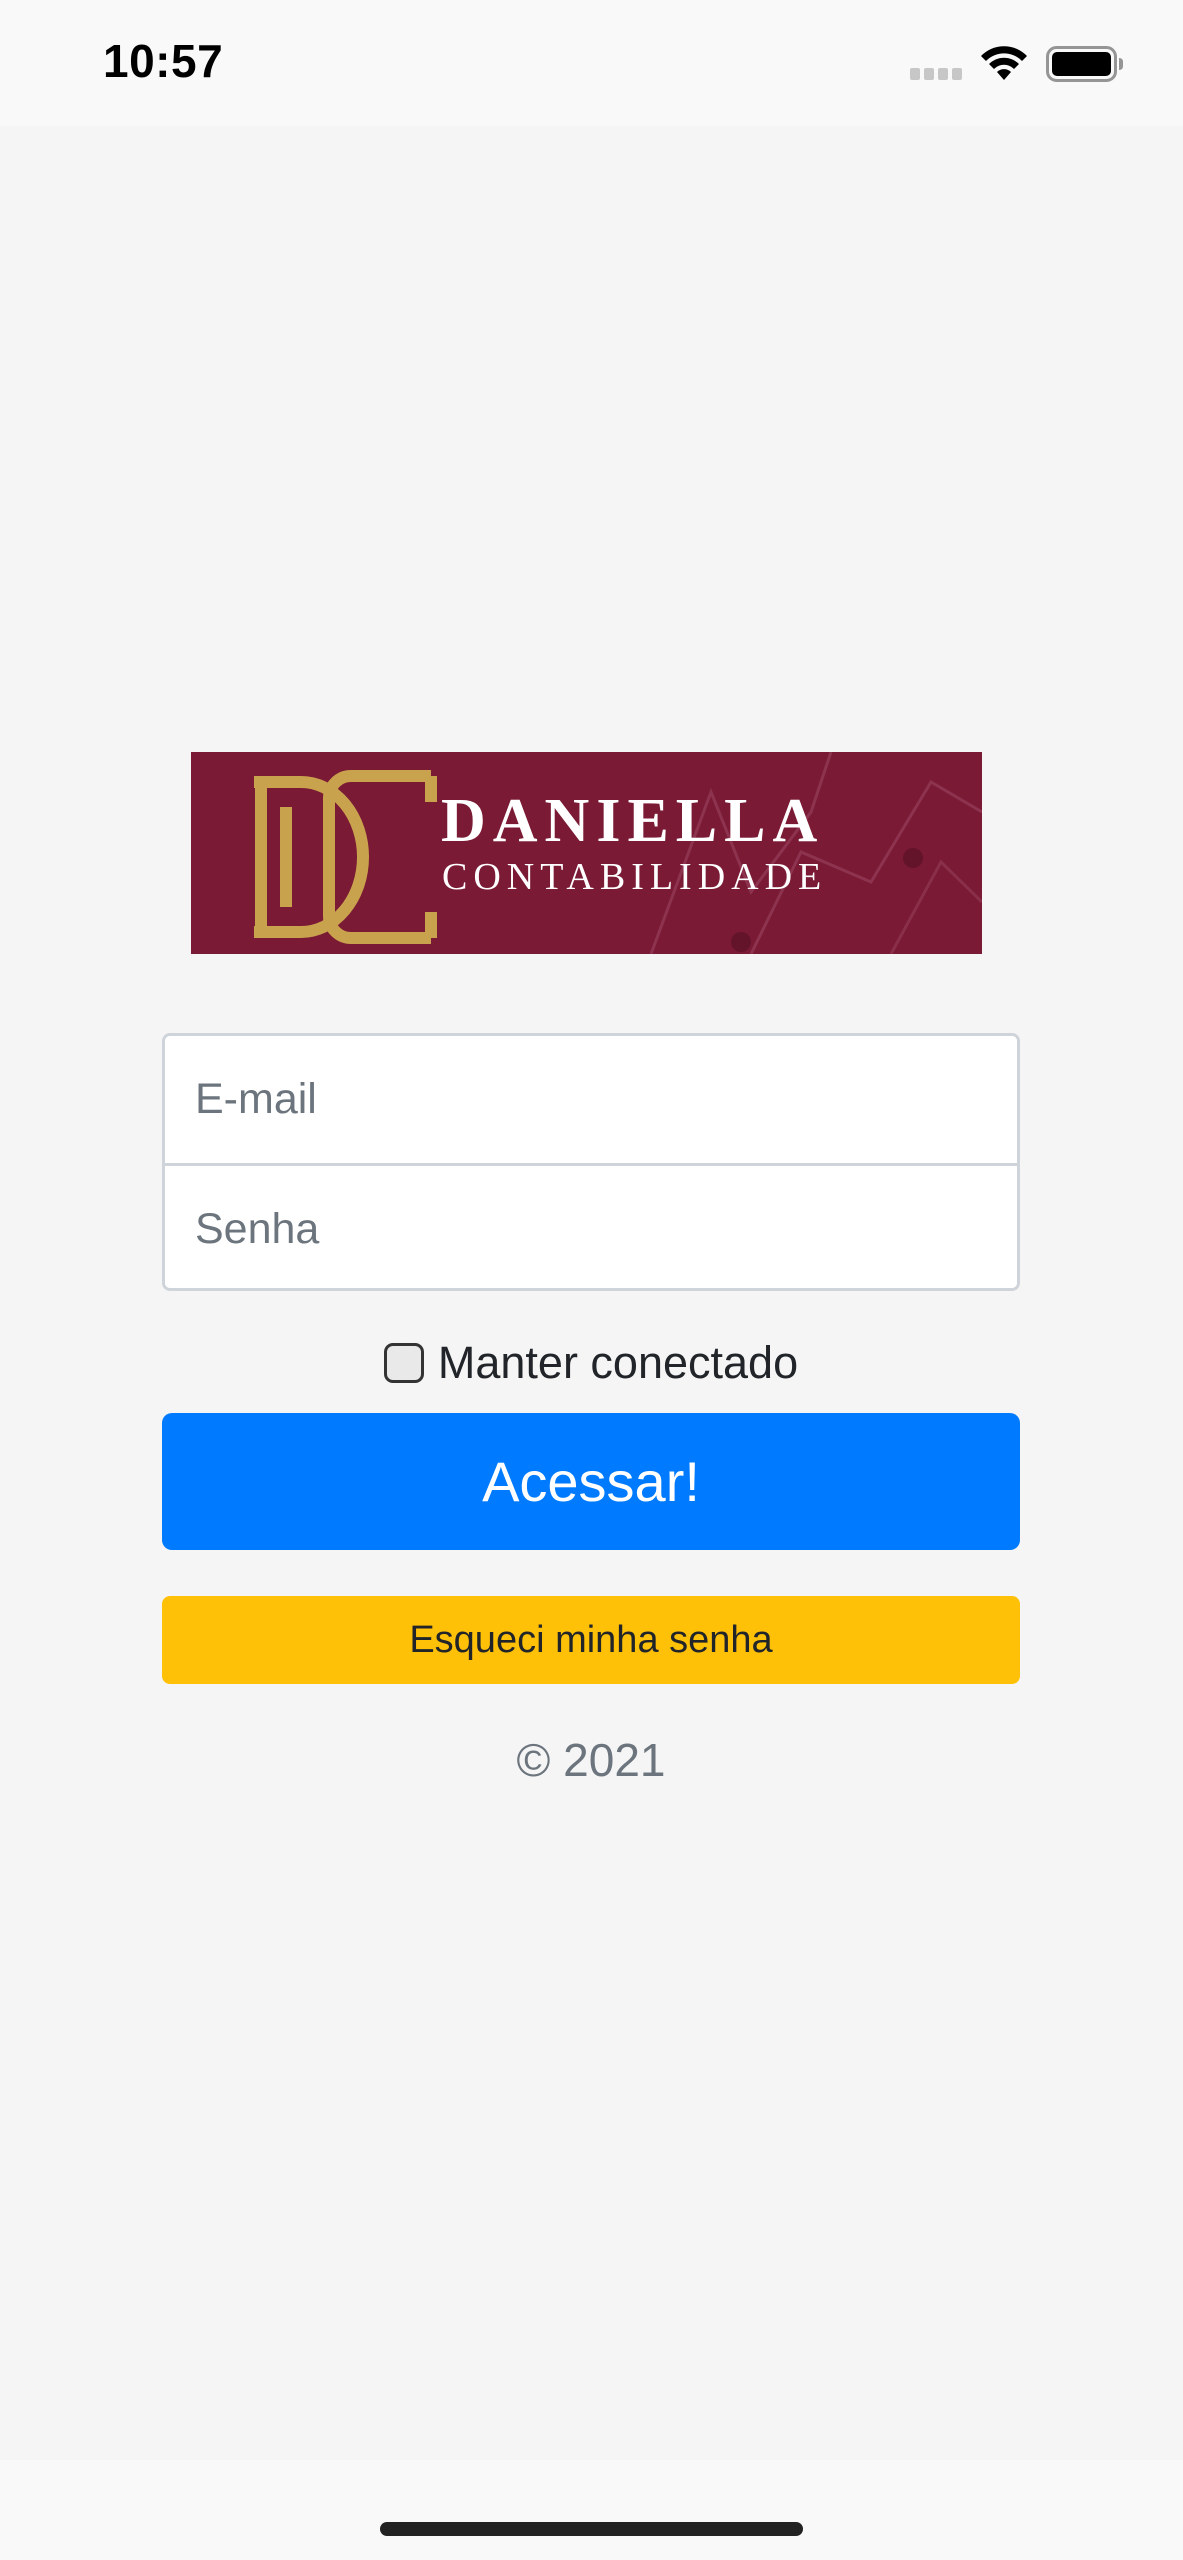 The width and height of the screenshot is (1183, 2560). I want to click on login-button: Acessar!, so click(591, 1481).